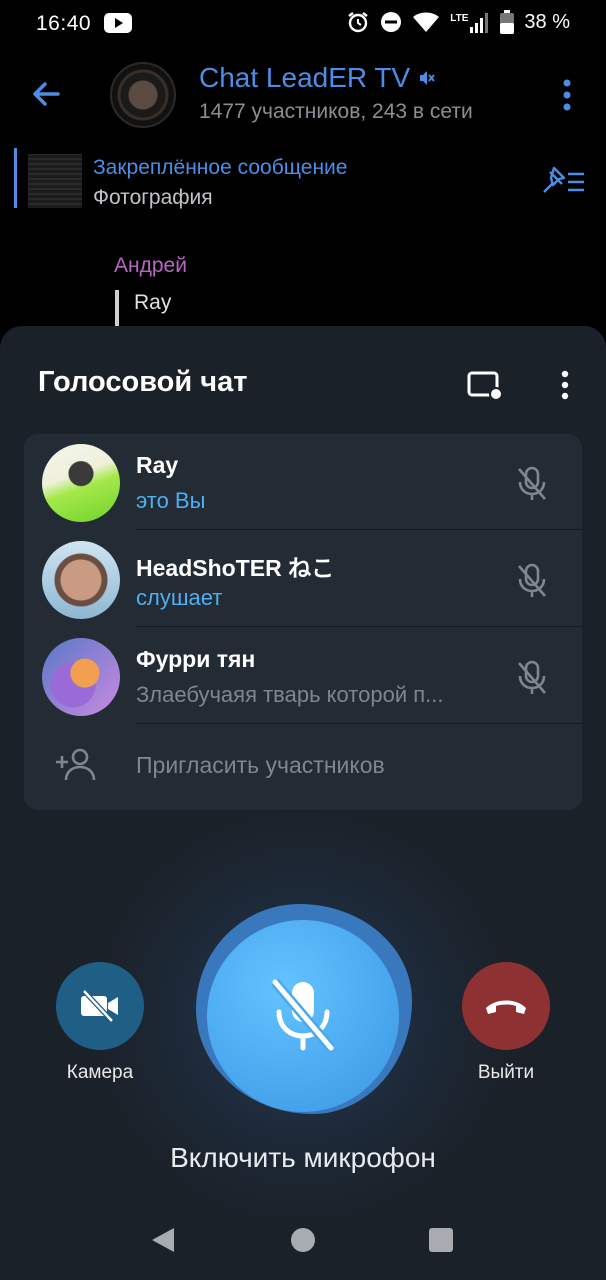 The height and width of the screenshot is (1280, 606). Describe the element at coordinates (118, 23) in the screenshot. I see `youtube-notification-icon` at that location.